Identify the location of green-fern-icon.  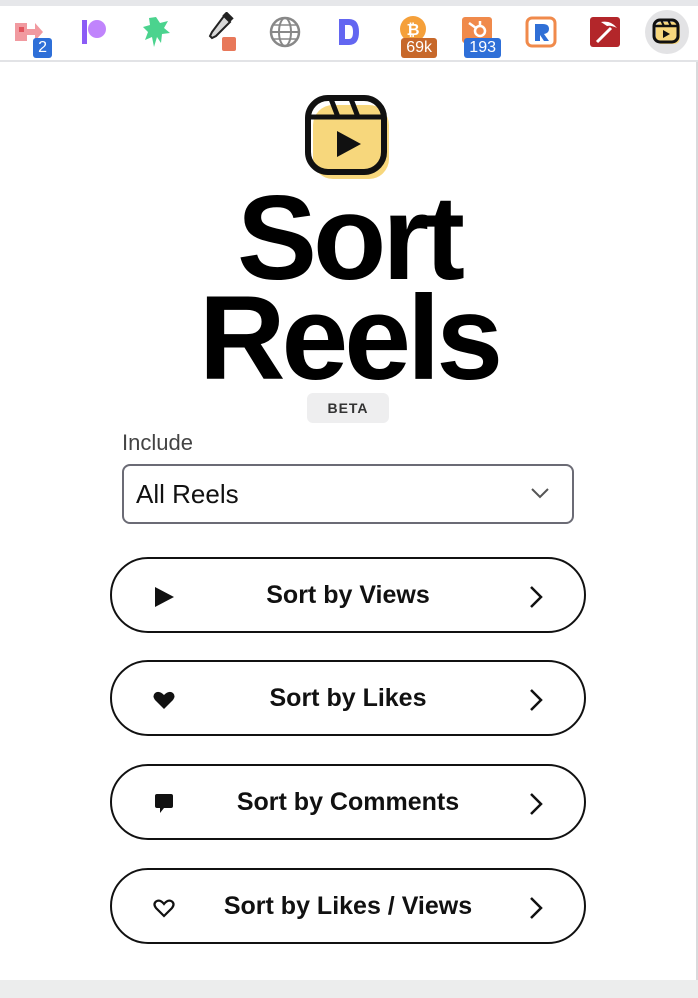
(156, 32).